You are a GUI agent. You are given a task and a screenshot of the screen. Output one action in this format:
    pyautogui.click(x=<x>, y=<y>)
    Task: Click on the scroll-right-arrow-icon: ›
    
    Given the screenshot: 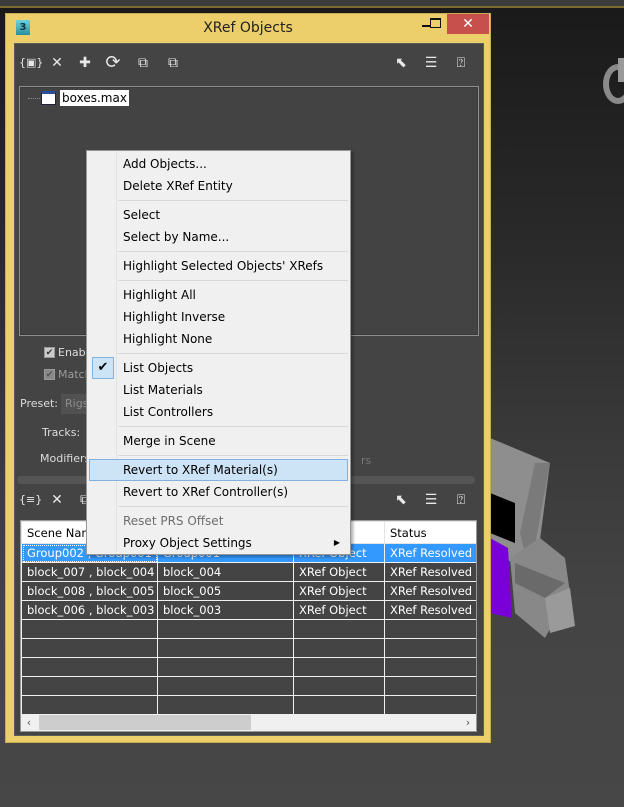 What is the action you would take?
    pyautogui.click(x=468, y=722)
    